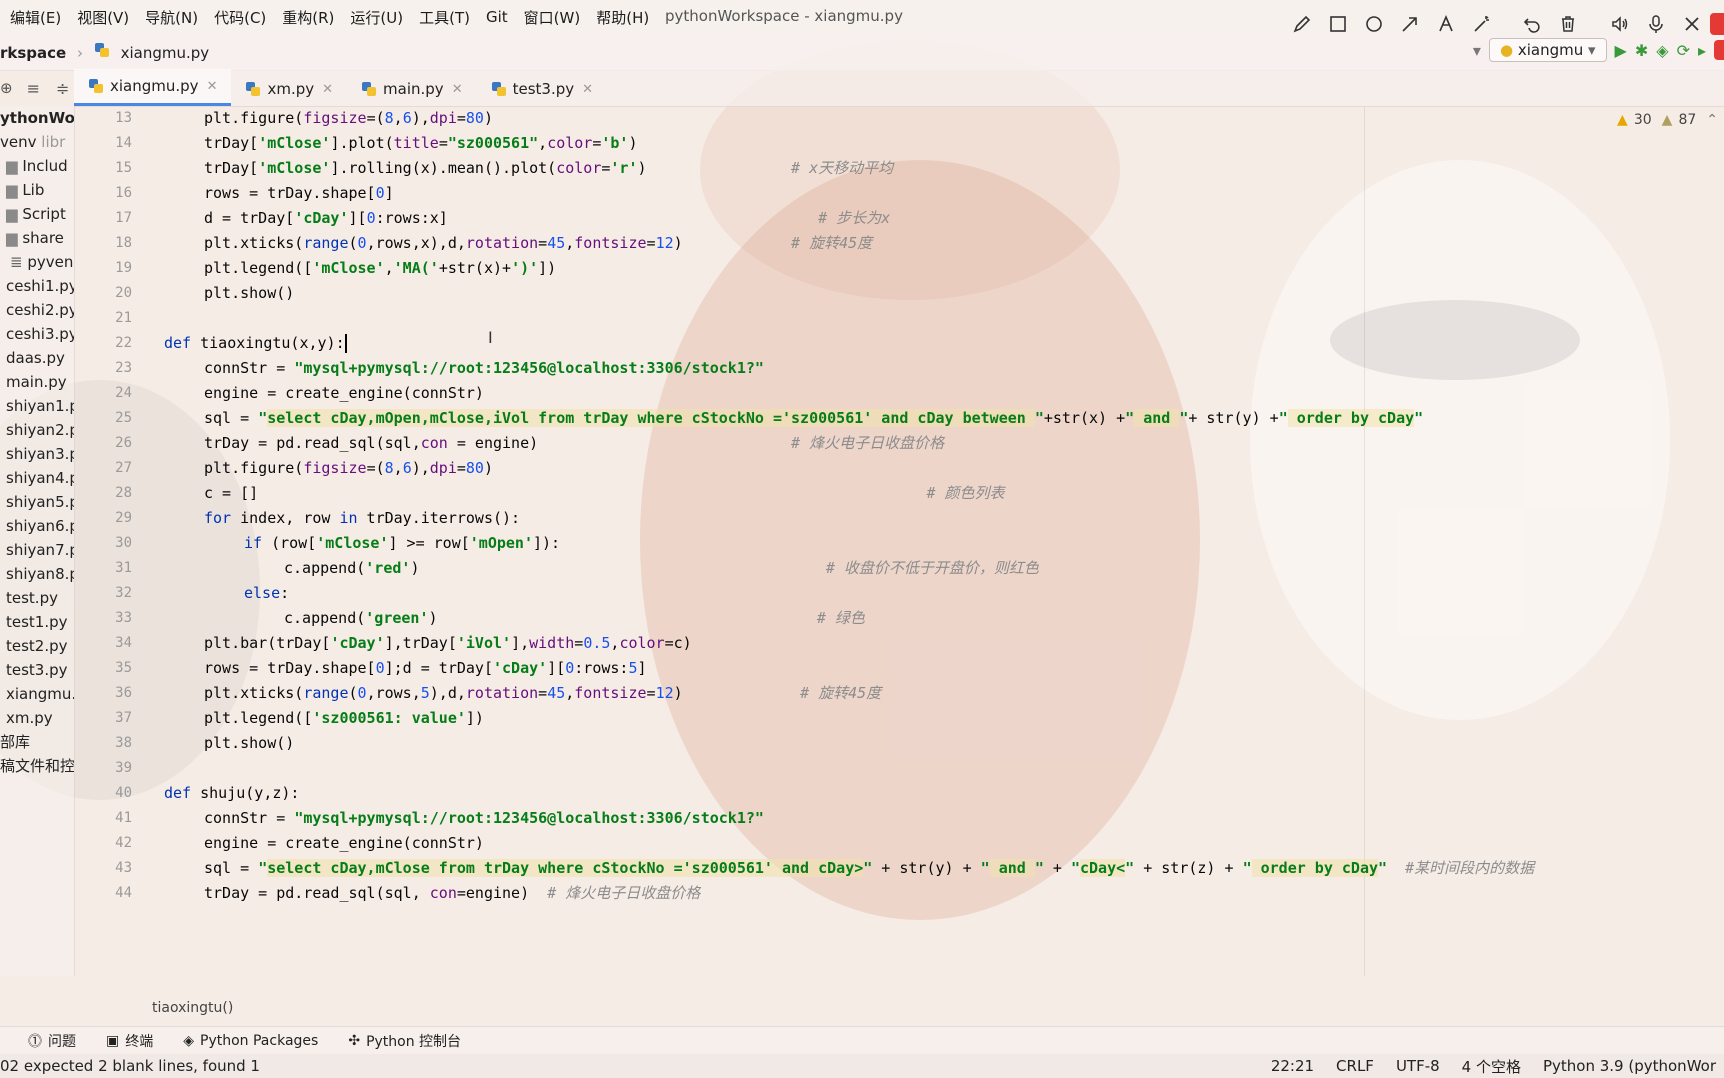 Image resolution: width=1724 pixels, height=1078 pixels. Describe the element at coordinates (344, 718) in the screenshot. I see `code-line: plt.legend(['sz000561: value'])` at that location.